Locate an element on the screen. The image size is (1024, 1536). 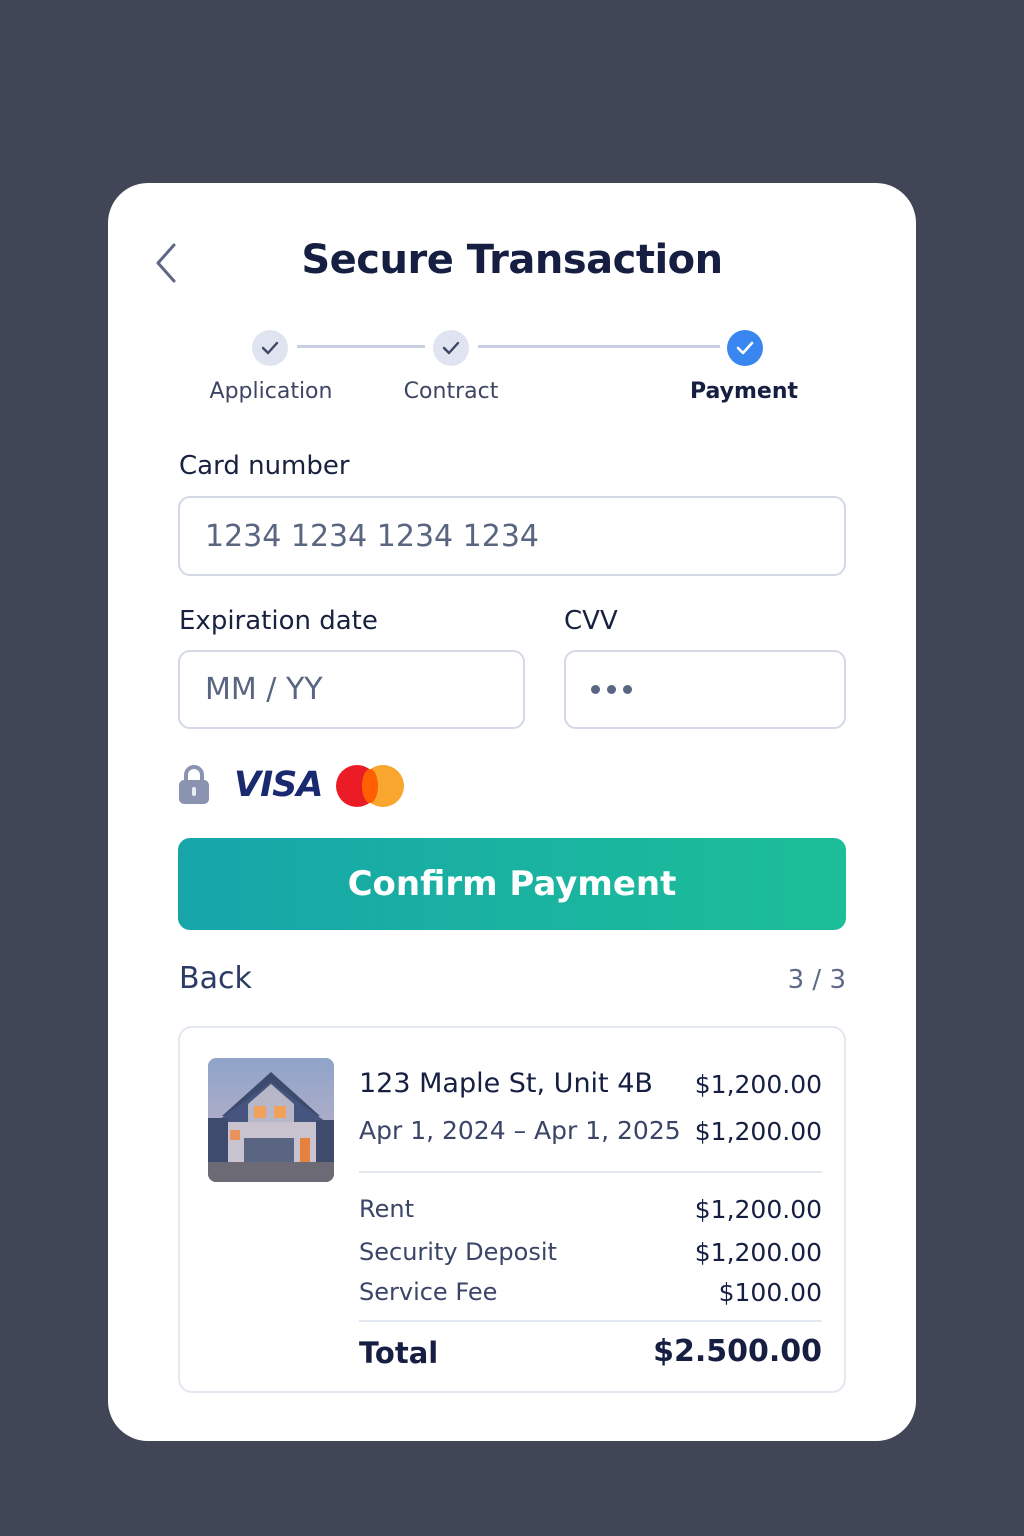
card-number-label: Card number is located at coordinates (264, 466).